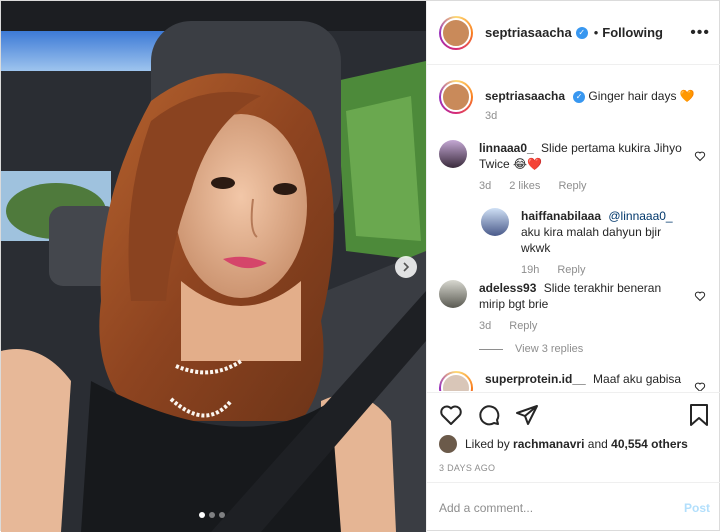 The image size is (720, 532). Describe the element at coordinates (641, 96) in the screenshot. I see `caption-text: Ginger hair days 🧡` at that location.